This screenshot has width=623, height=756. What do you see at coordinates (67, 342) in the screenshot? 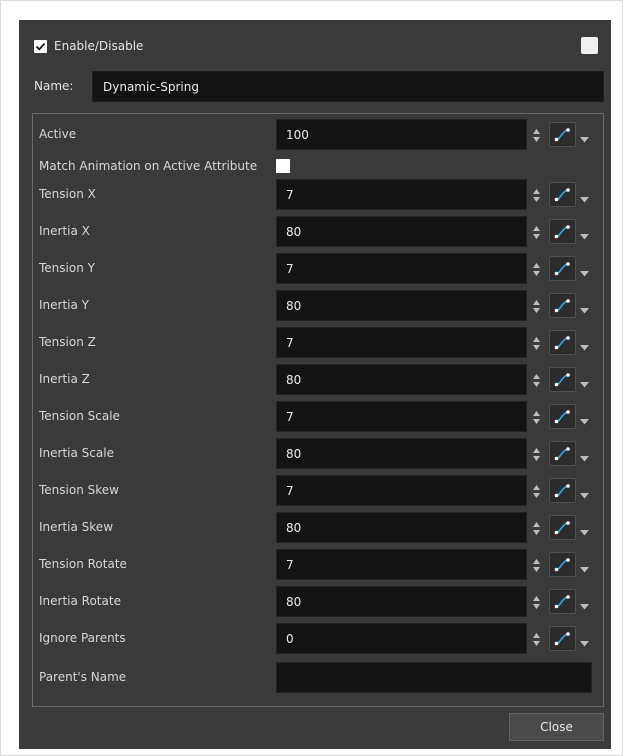
I see `tension-z-label: Tension Z` at bounding box center [67, 342].